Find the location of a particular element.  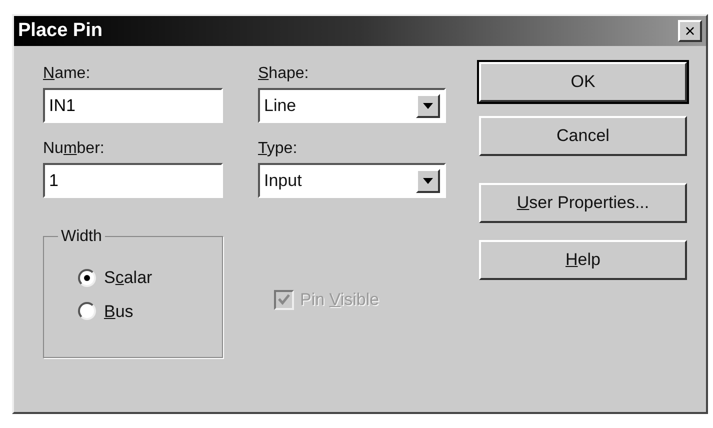

number-field: 1 is located at coordinates (133, 180).